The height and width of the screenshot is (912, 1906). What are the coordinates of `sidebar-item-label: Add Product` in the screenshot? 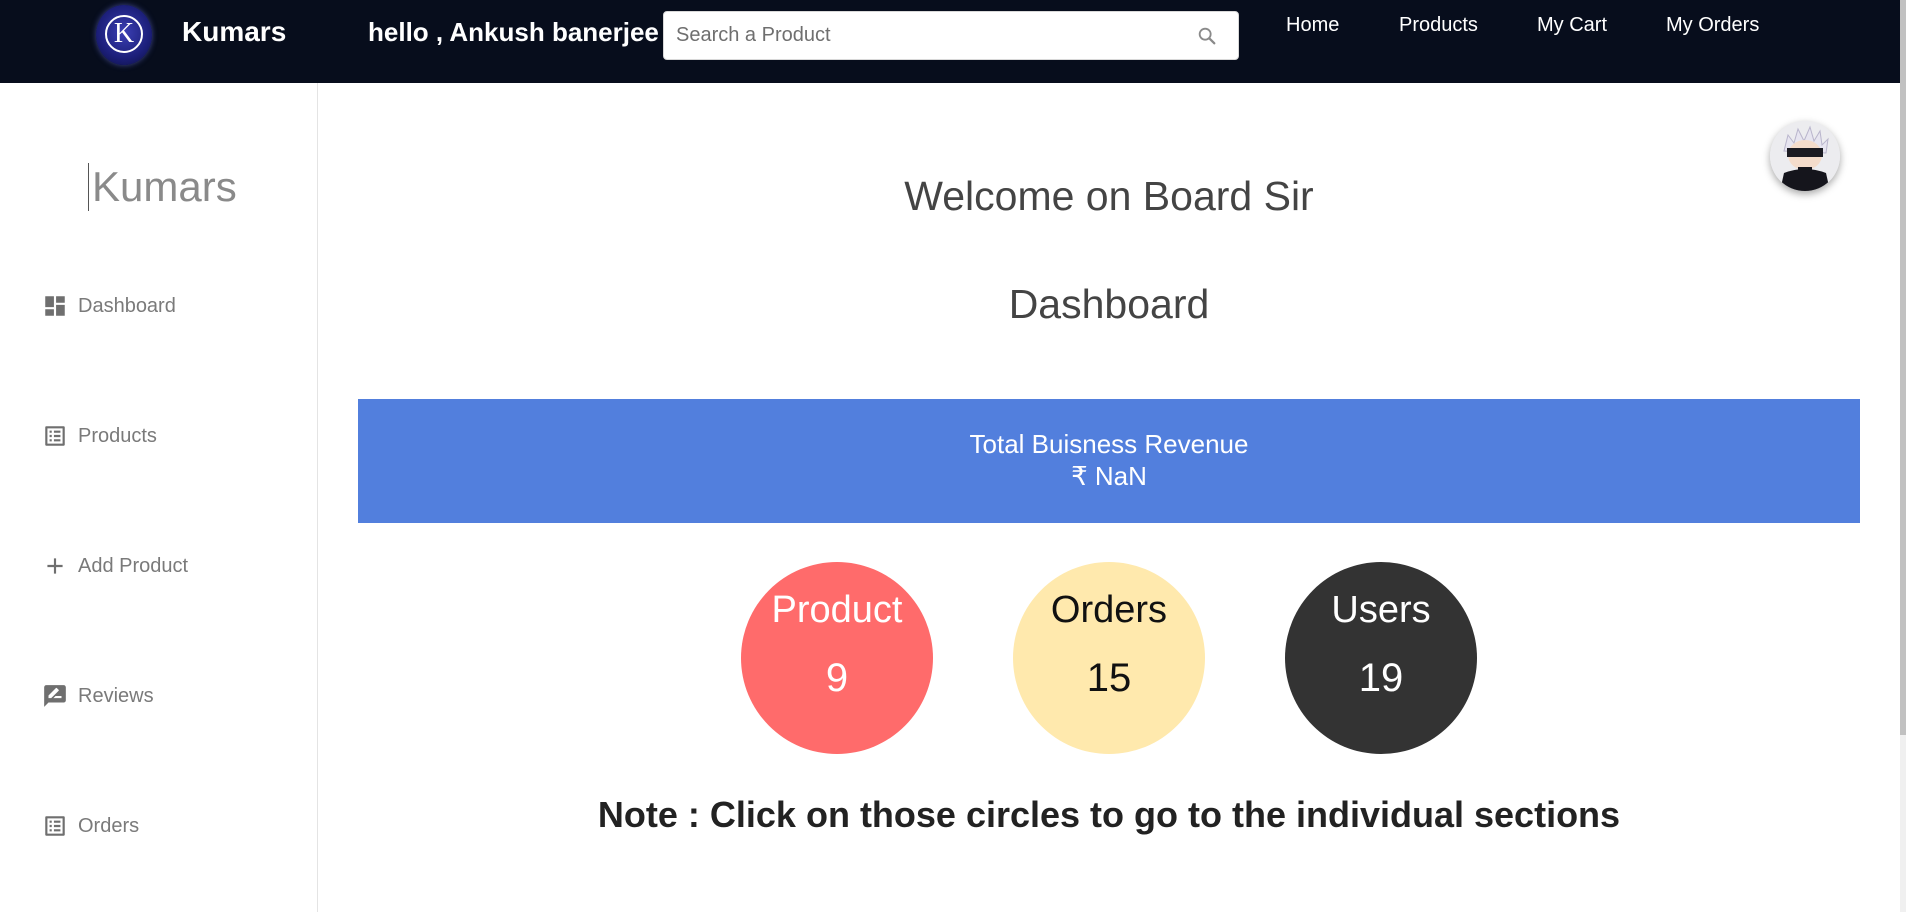 It's located at (133, 565).